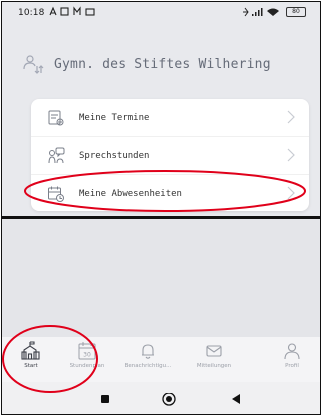 The width and height of the screenshot is (323, 417). I want to click on school-header: Gymn. des Stiftes Wilhering, so click(146, 64).